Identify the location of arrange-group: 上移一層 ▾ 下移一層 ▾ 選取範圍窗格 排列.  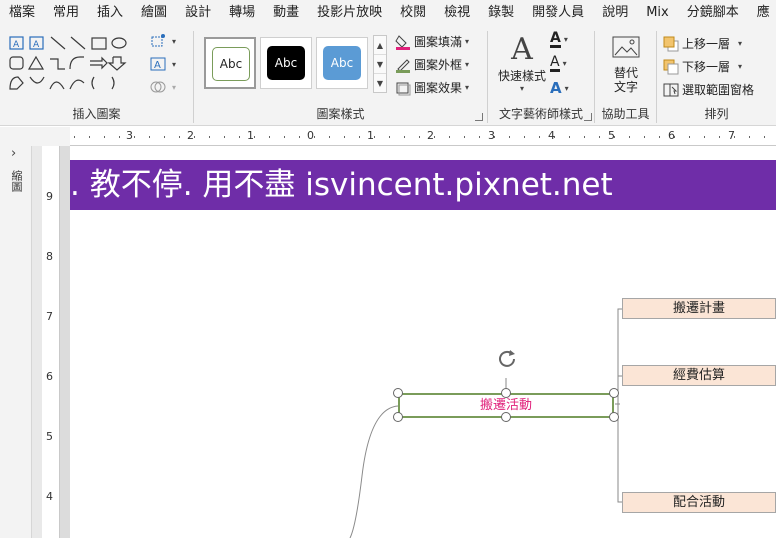
(716, 75).